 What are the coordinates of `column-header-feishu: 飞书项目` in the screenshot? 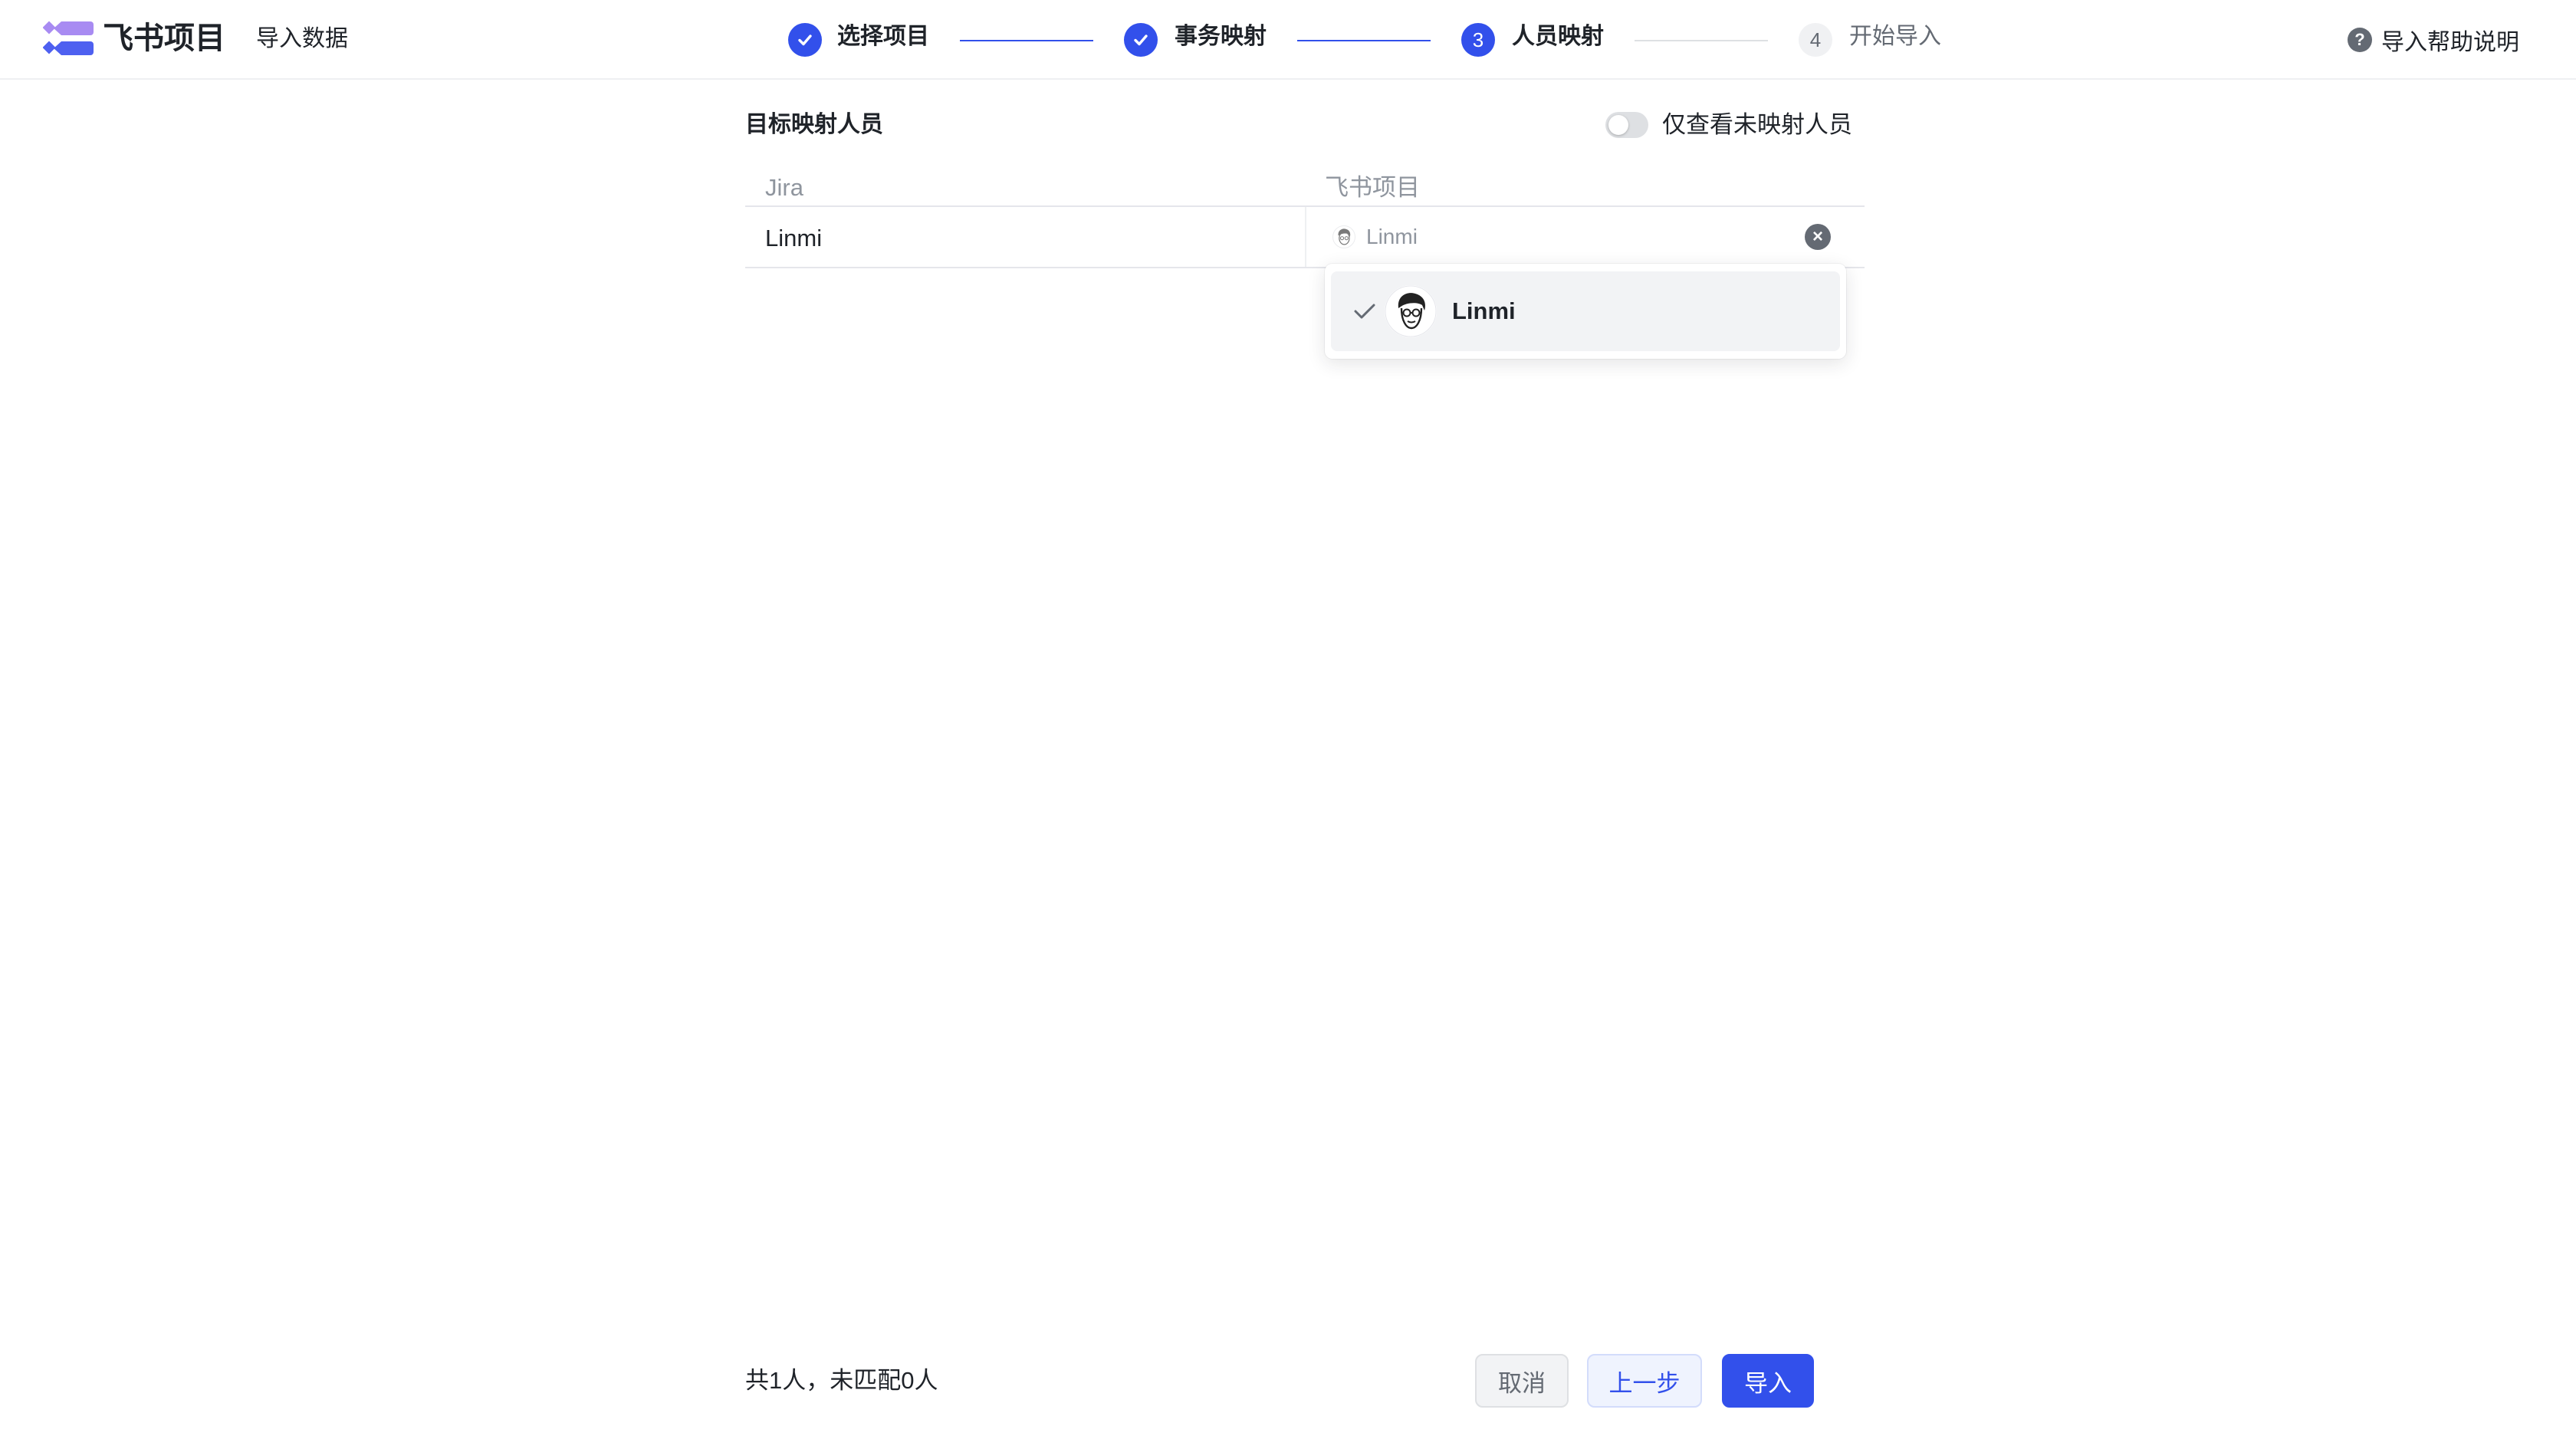 It's located at (1372, 187).